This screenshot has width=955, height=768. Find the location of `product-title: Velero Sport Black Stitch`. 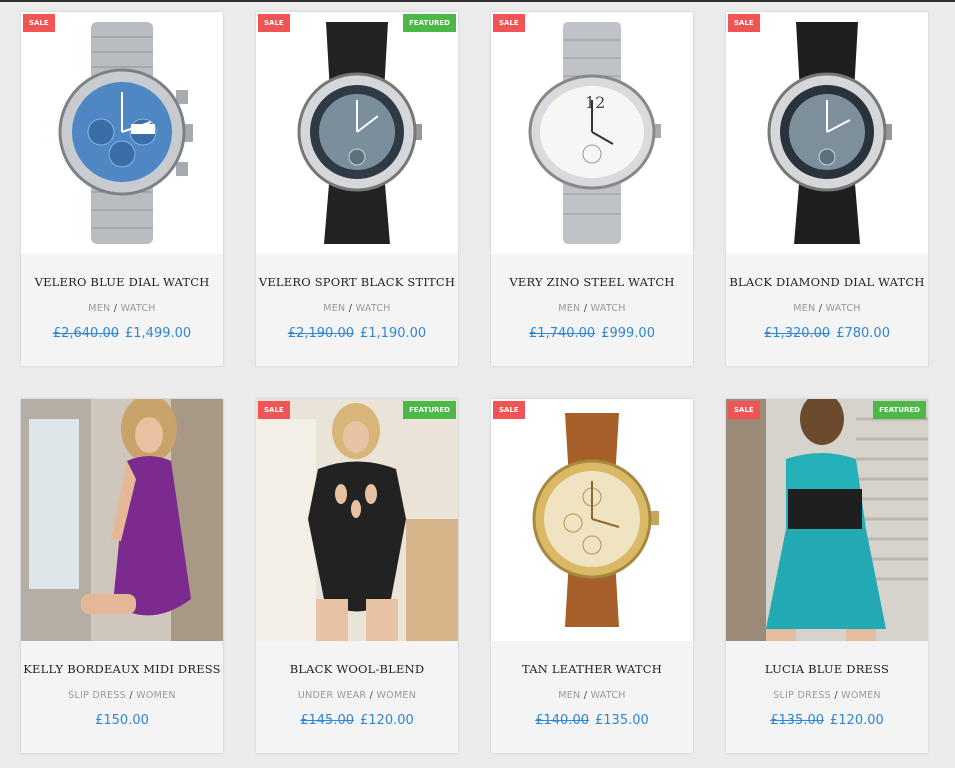

product-title: Velero Sport Black Stitch is located at coordinates (357, 282).